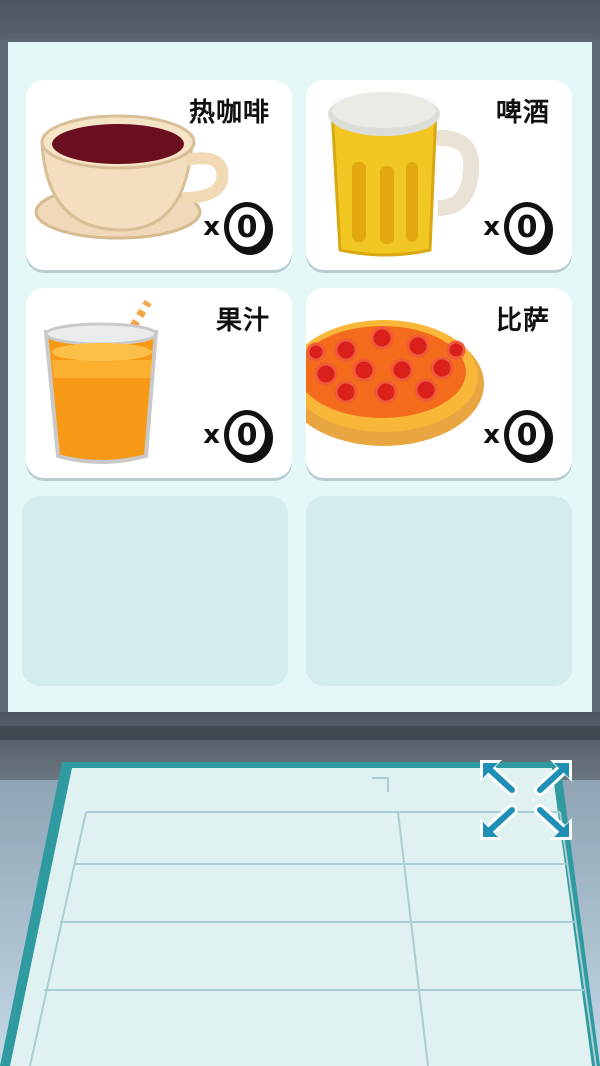 This screenshot has height=1066, width=600. I want to click on menu-item-pizza: 比萨 x 0, so click(439, 383).